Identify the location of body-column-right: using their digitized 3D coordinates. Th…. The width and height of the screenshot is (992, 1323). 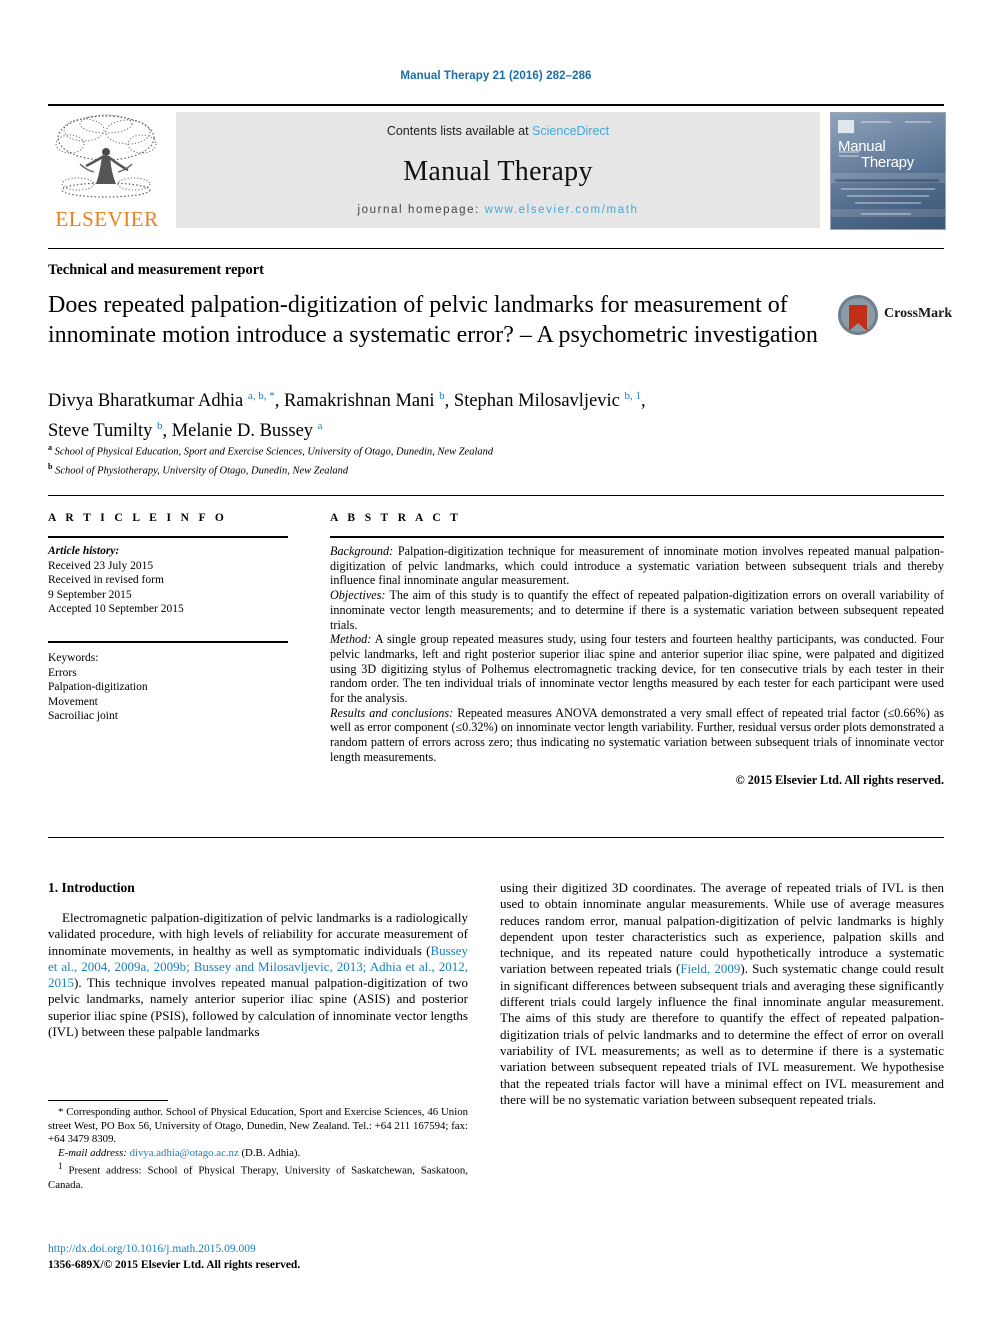
(722, 994).